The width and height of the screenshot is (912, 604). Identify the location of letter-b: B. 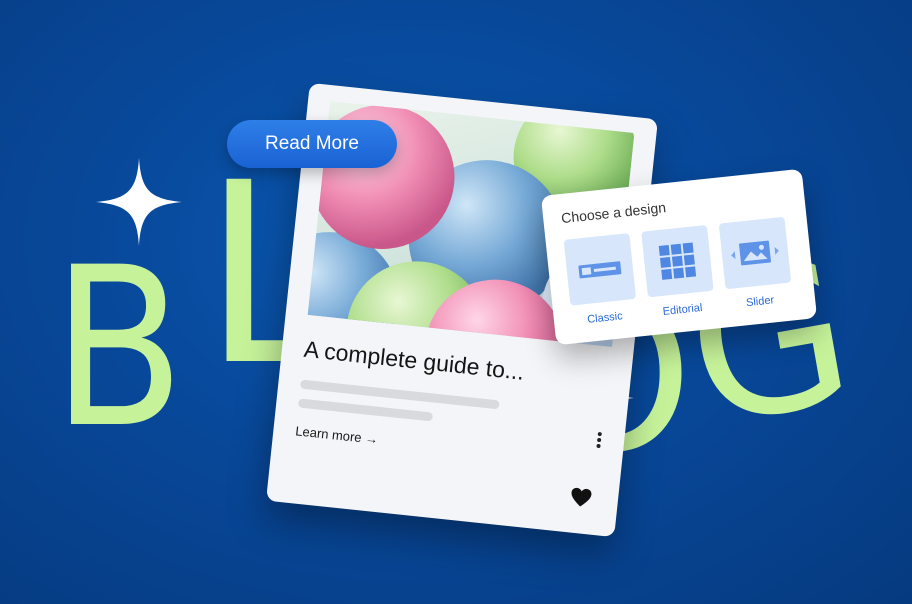
(118, 348).